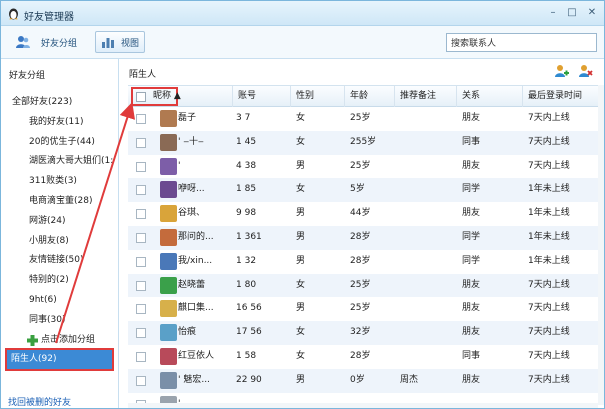 The height and width of the screenshot is (409, 605). What do you see at coordinates (23, 42) in the screenshot?
I see `contacts-icon` at bounding box center [23, 42].